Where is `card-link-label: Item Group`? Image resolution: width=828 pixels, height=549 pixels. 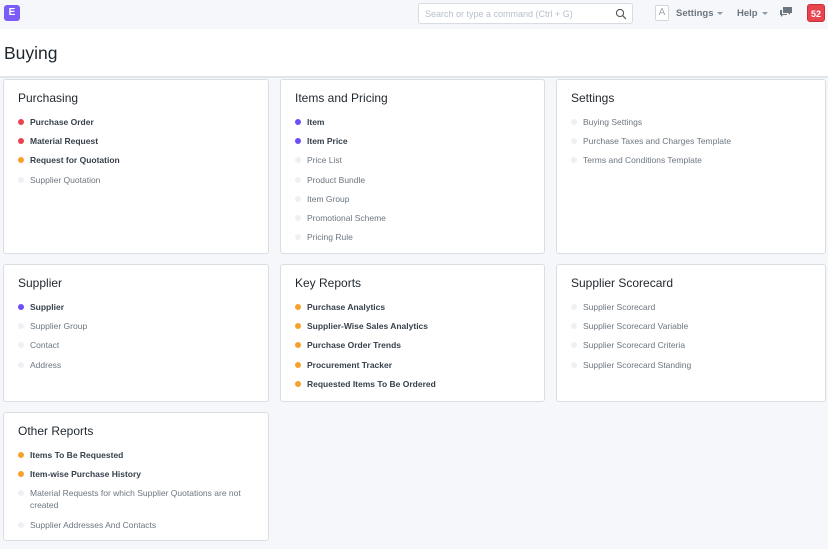
card-link-label: Item Group is located at coordinates (328, 198).